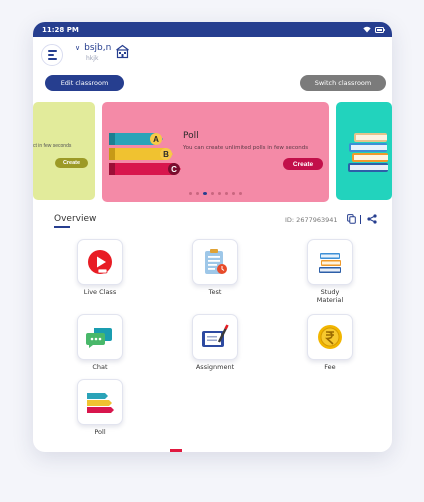 This screenshot has width=424, height=502. I want to click on switch-classroom-button: Switch classroom, so click(343, 83).